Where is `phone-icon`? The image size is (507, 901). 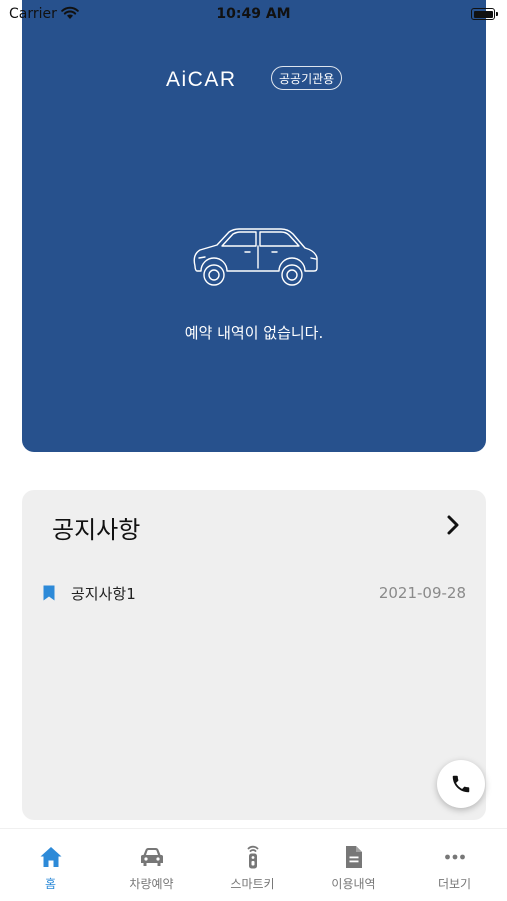 phone-icon is located at coordinates (461, 784).